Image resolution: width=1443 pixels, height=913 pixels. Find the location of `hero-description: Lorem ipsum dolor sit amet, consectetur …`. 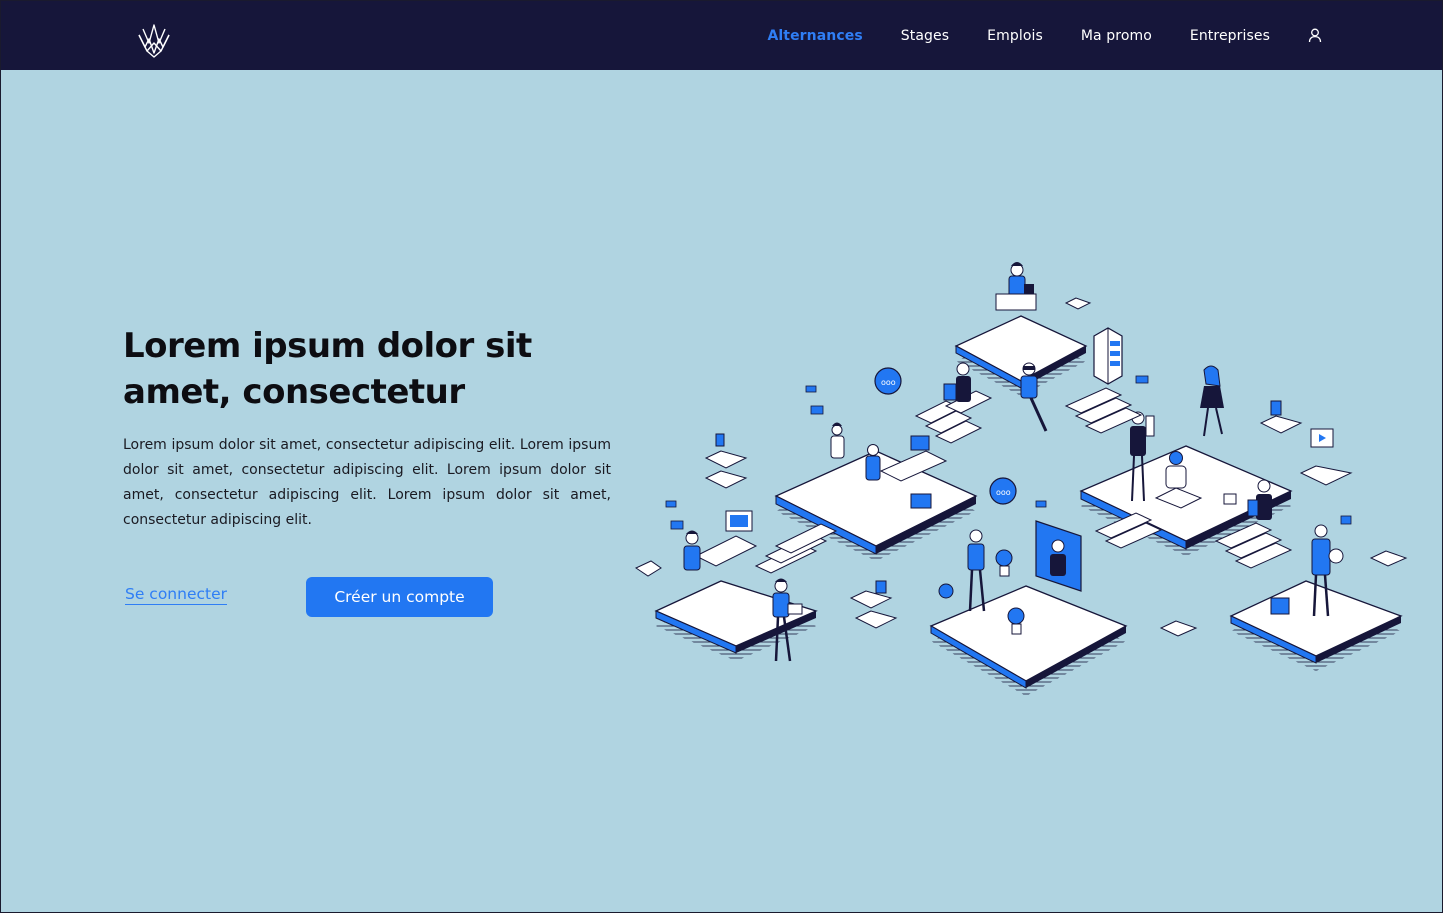

hero-description: Lorem ipsum dolor sit amet, consectetur … is located at coordinates (367, 482).